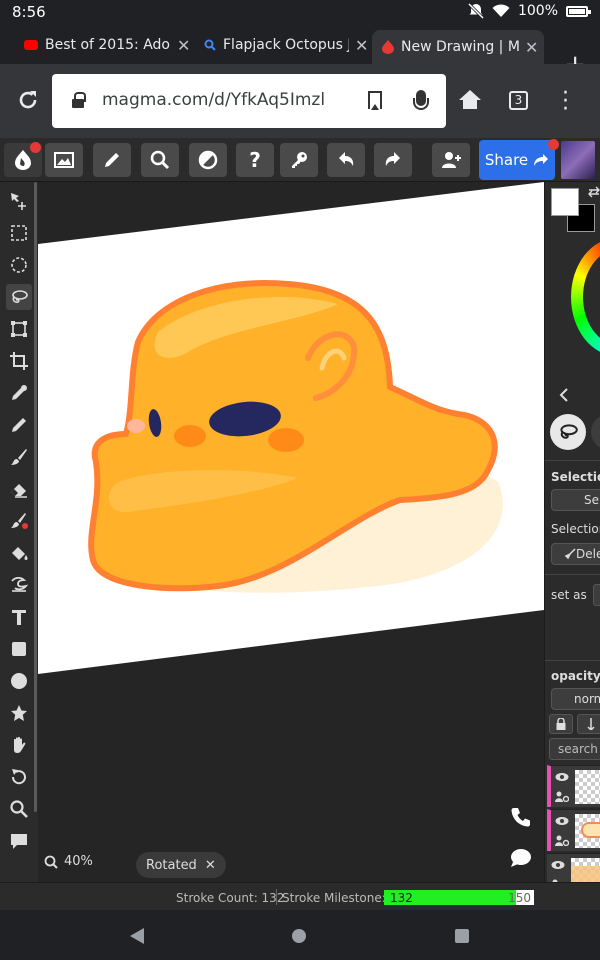 This screenshot has height=960, width=600. I want to click on user-avatar, so click(578, 160).